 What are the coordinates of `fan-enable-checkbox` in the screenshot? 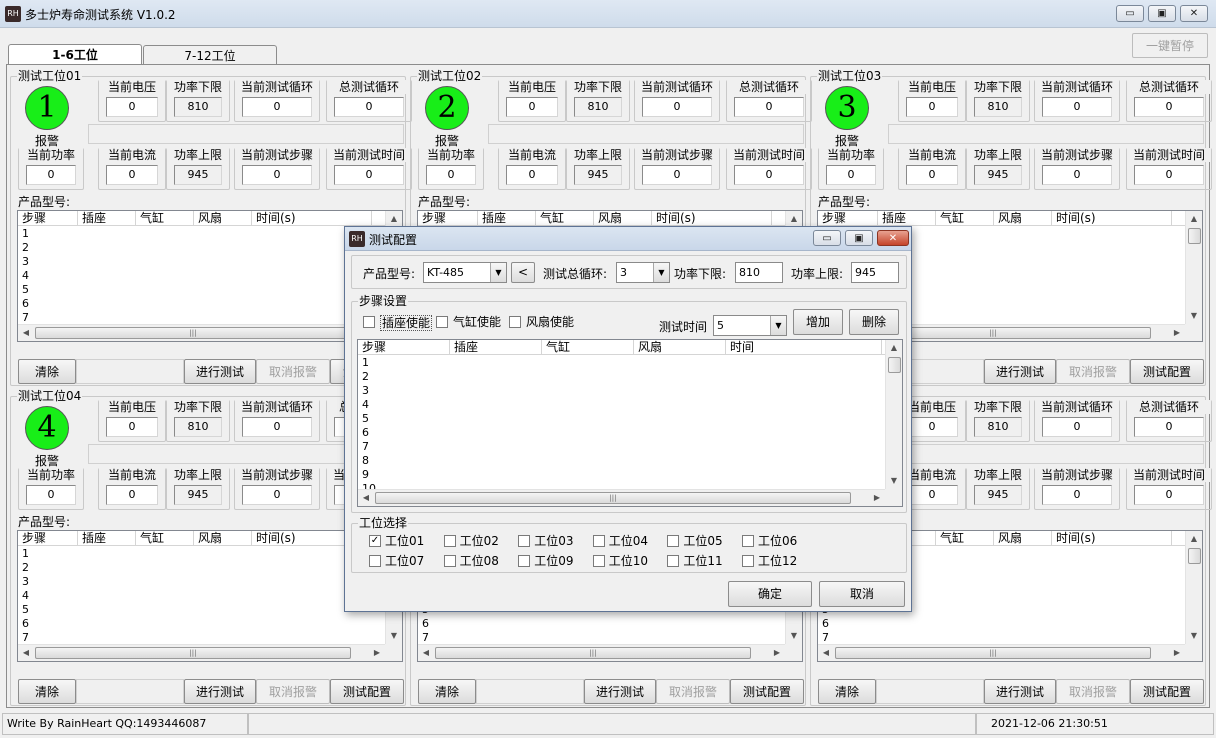 It's located at (515, 322).